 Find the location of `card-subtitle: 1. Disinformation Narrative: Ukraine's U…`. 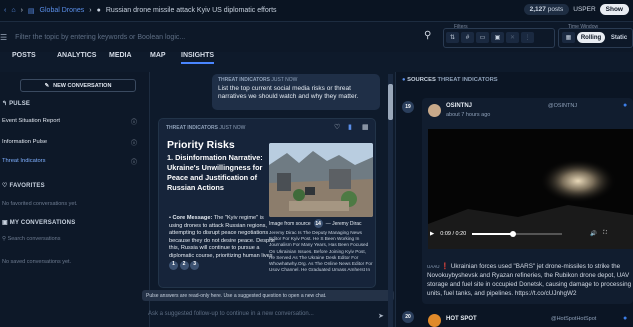

card-subtitle: 1. Disinformation Narrative: Ukraine's U… is located at coordinates (215, 172).